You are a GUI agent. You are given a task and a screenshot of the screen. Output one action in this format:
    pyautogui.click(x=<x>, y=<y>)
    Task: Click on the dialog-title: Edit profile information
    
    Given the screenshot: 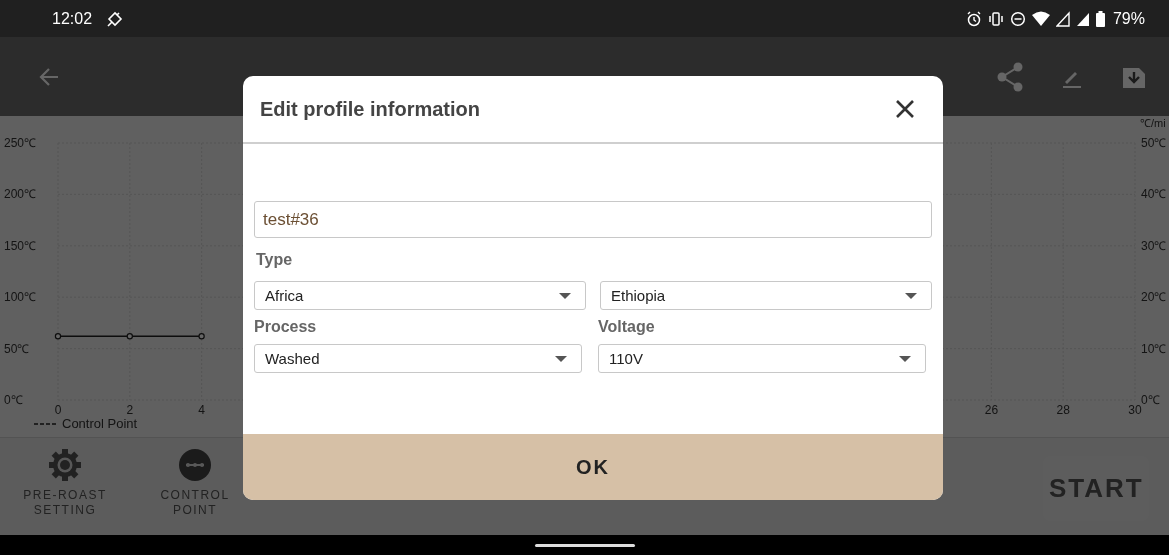 What is the action you would take?
    pyautogui.click(x=370, y=109)
    